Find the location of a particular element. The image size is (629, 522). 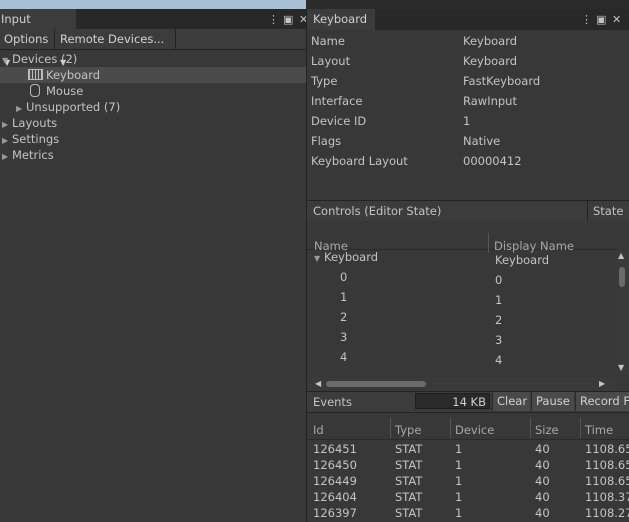

events-column-headers: Id Type Device Size Time is located at coordinates (468, 428).